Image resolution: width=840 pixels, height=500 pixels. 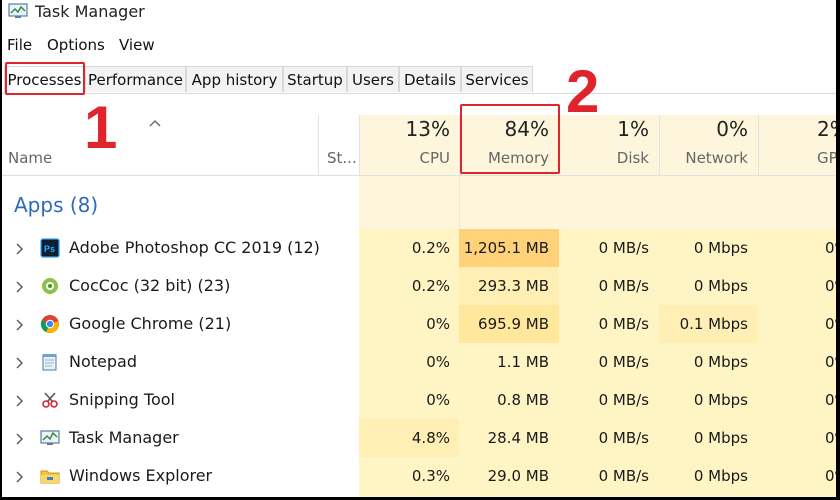 What do you see at coordinates (150, 323) in the screenshot?
I see `process-name: Google Chrome (21)` at bounding box center [150, 323].